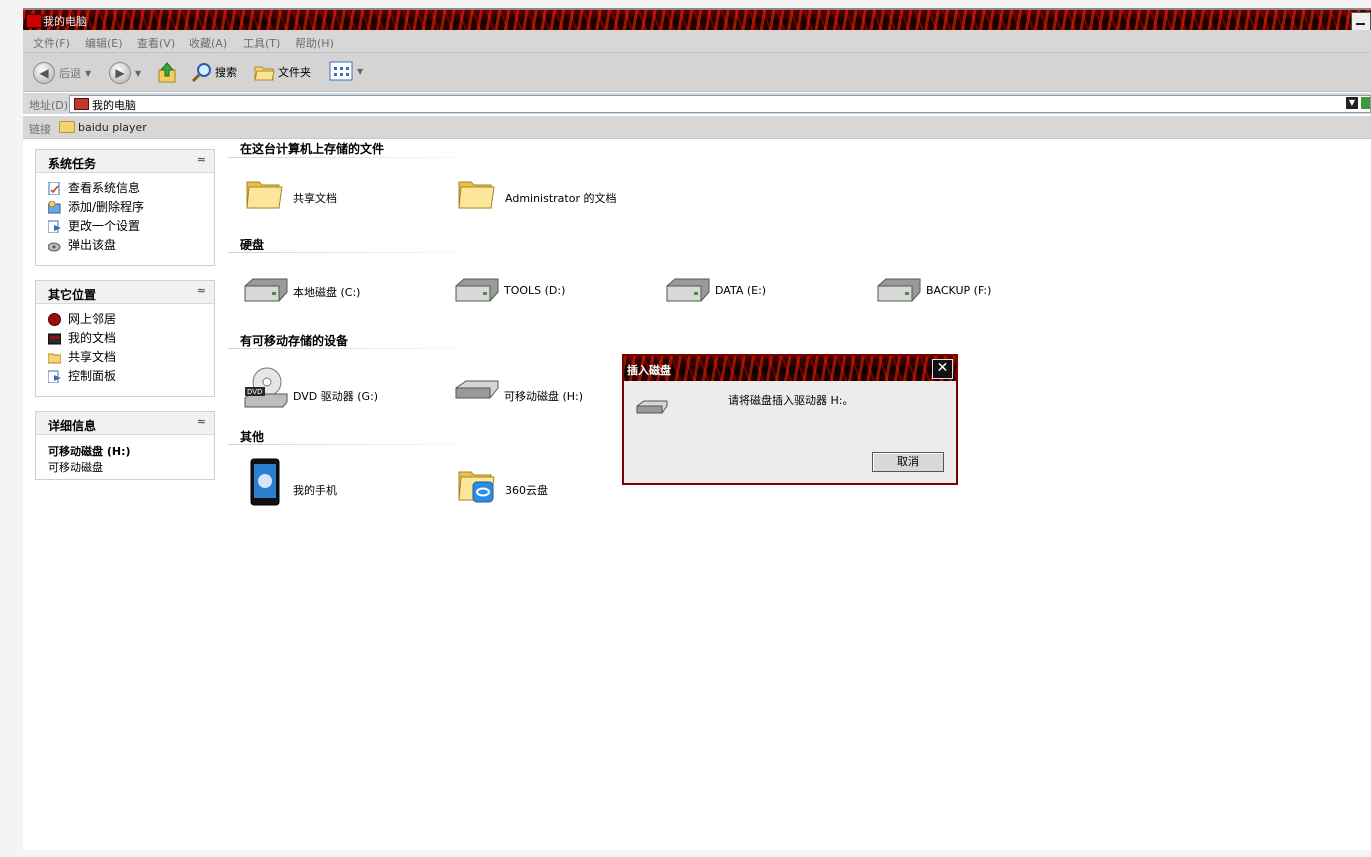 The height and width of the screenshot is (857, 1371). What do you see at coordinates (697, 41) in the screenshot?
I see `menu-bar: 文件(F) 编辑(E) 查看(V) 收藏(A) 工具(T) 帮助(H)` at bounding box center [697, 41].